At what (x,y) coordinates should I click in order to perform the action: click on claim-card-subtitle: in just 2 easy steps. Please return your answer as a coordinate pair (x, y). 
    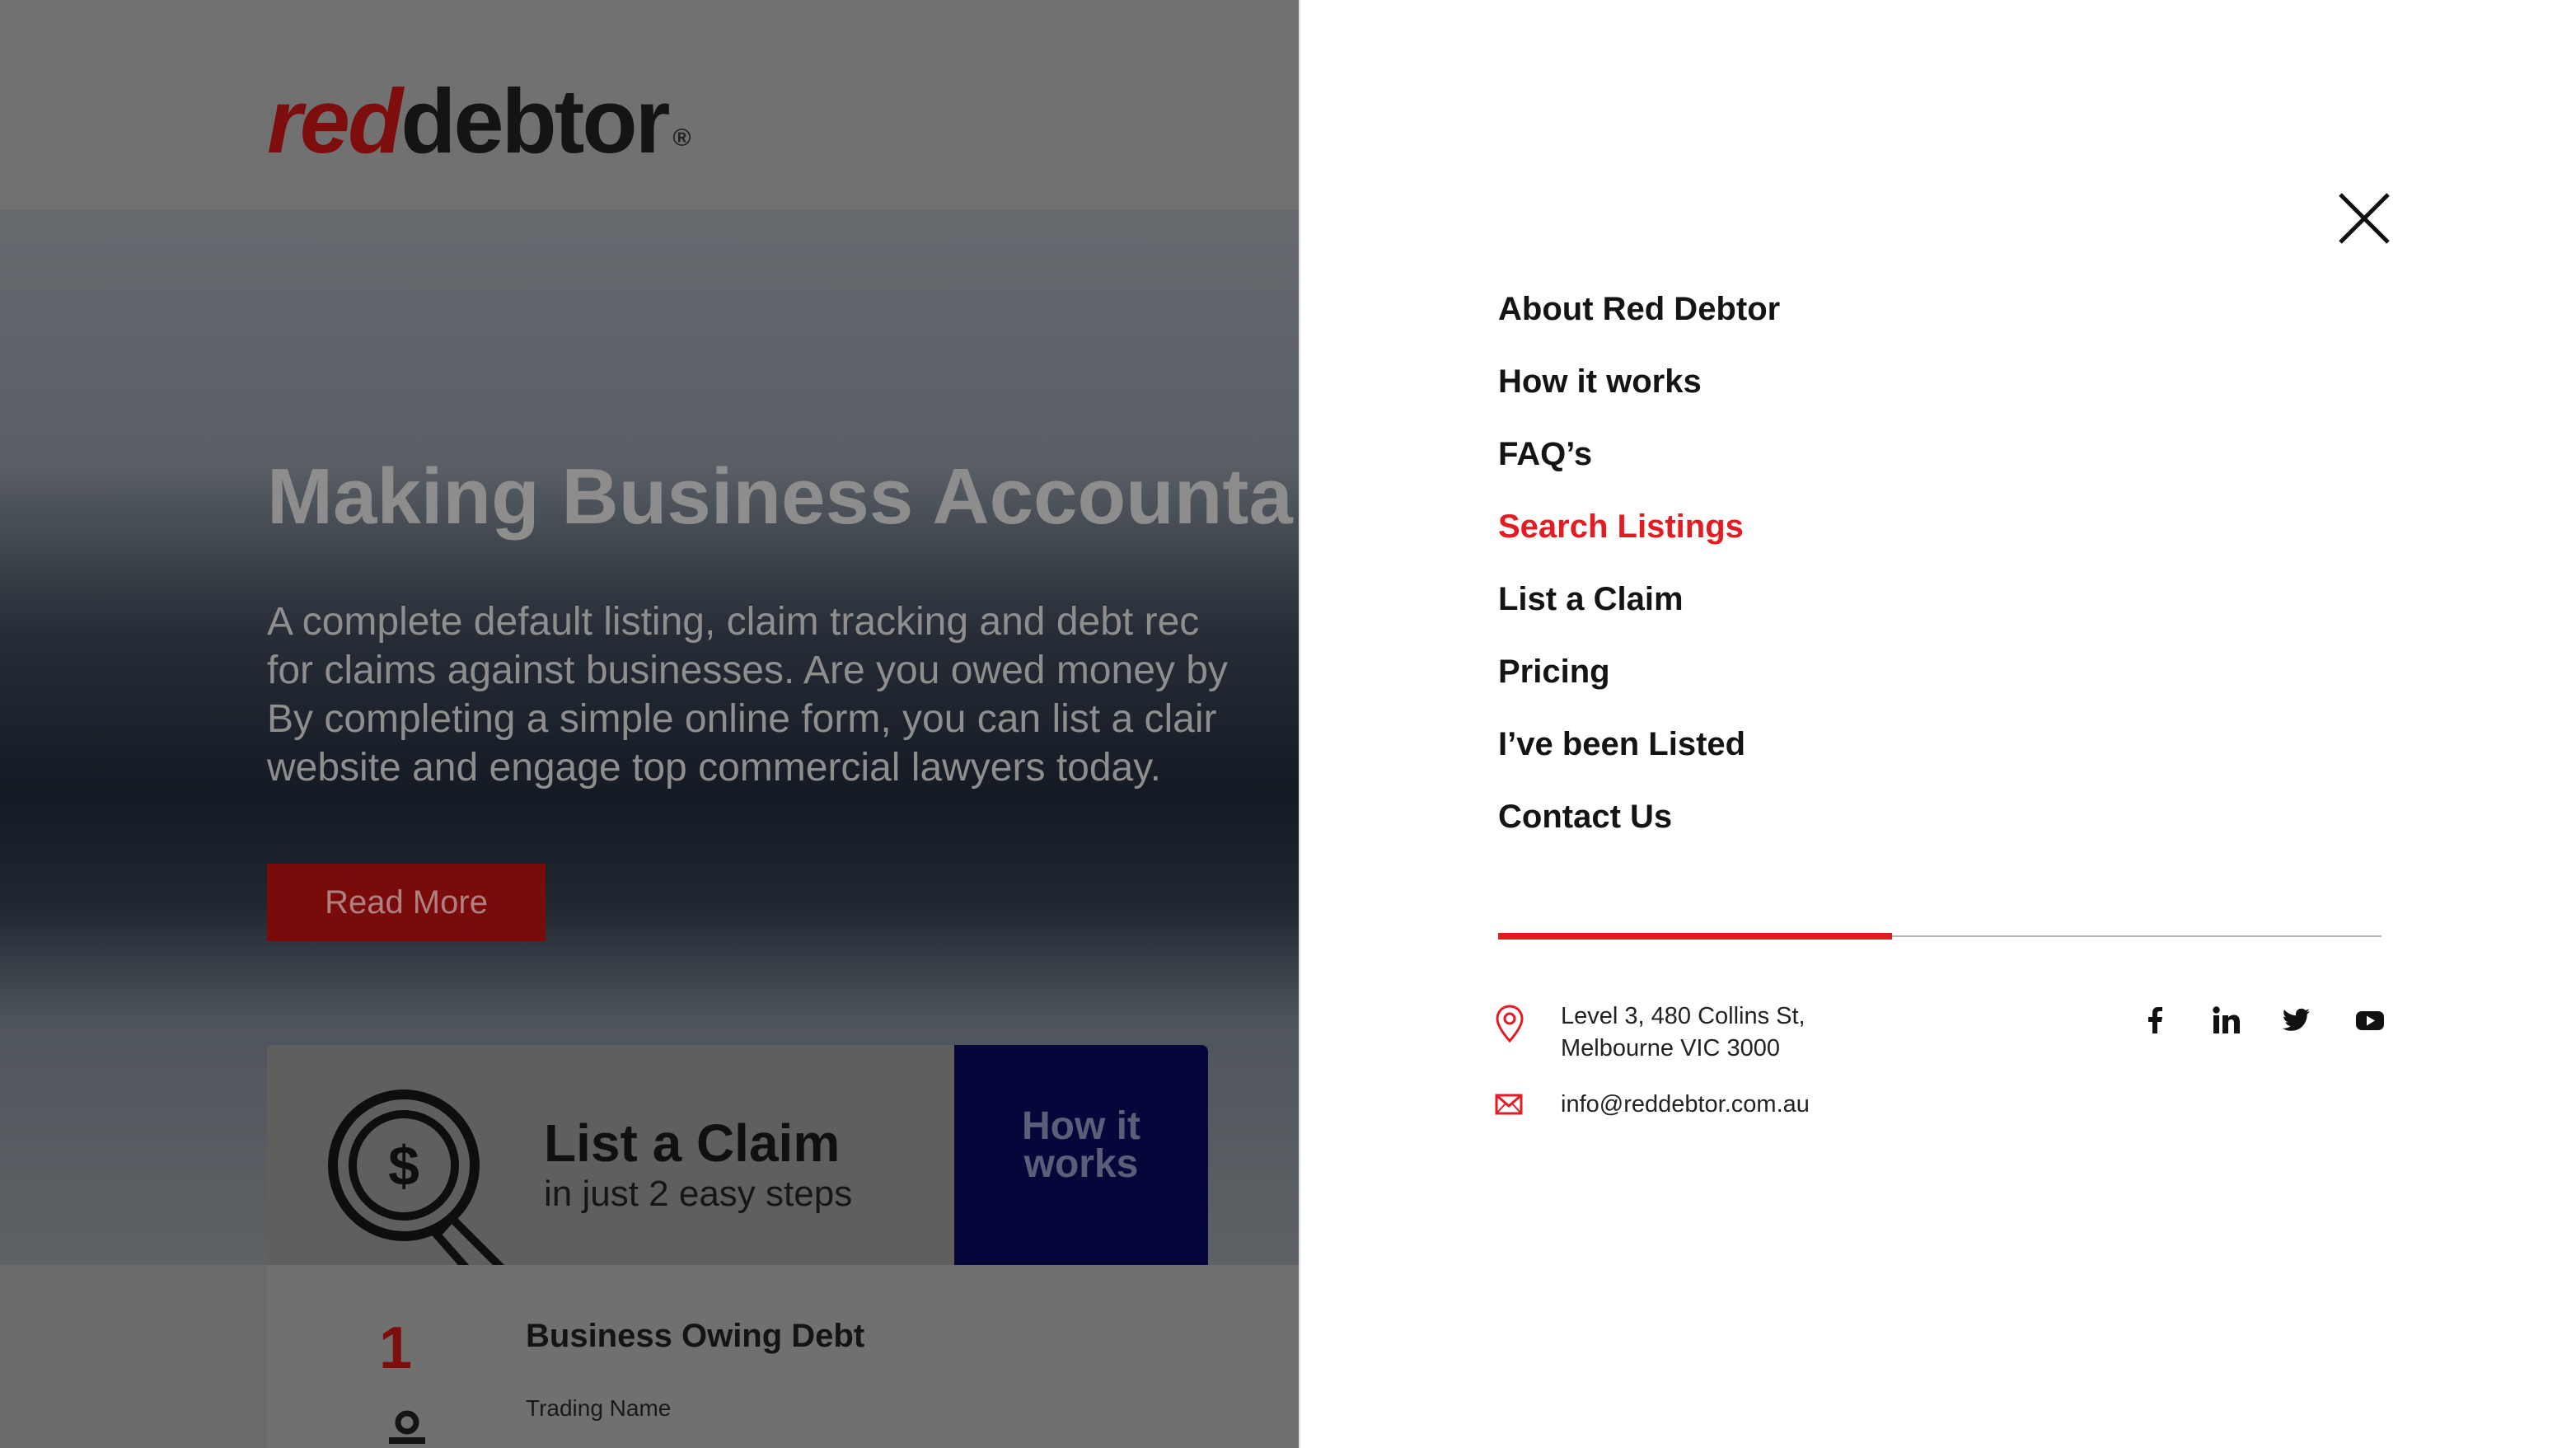
    Looking at the image, I should click on (698, 1194).